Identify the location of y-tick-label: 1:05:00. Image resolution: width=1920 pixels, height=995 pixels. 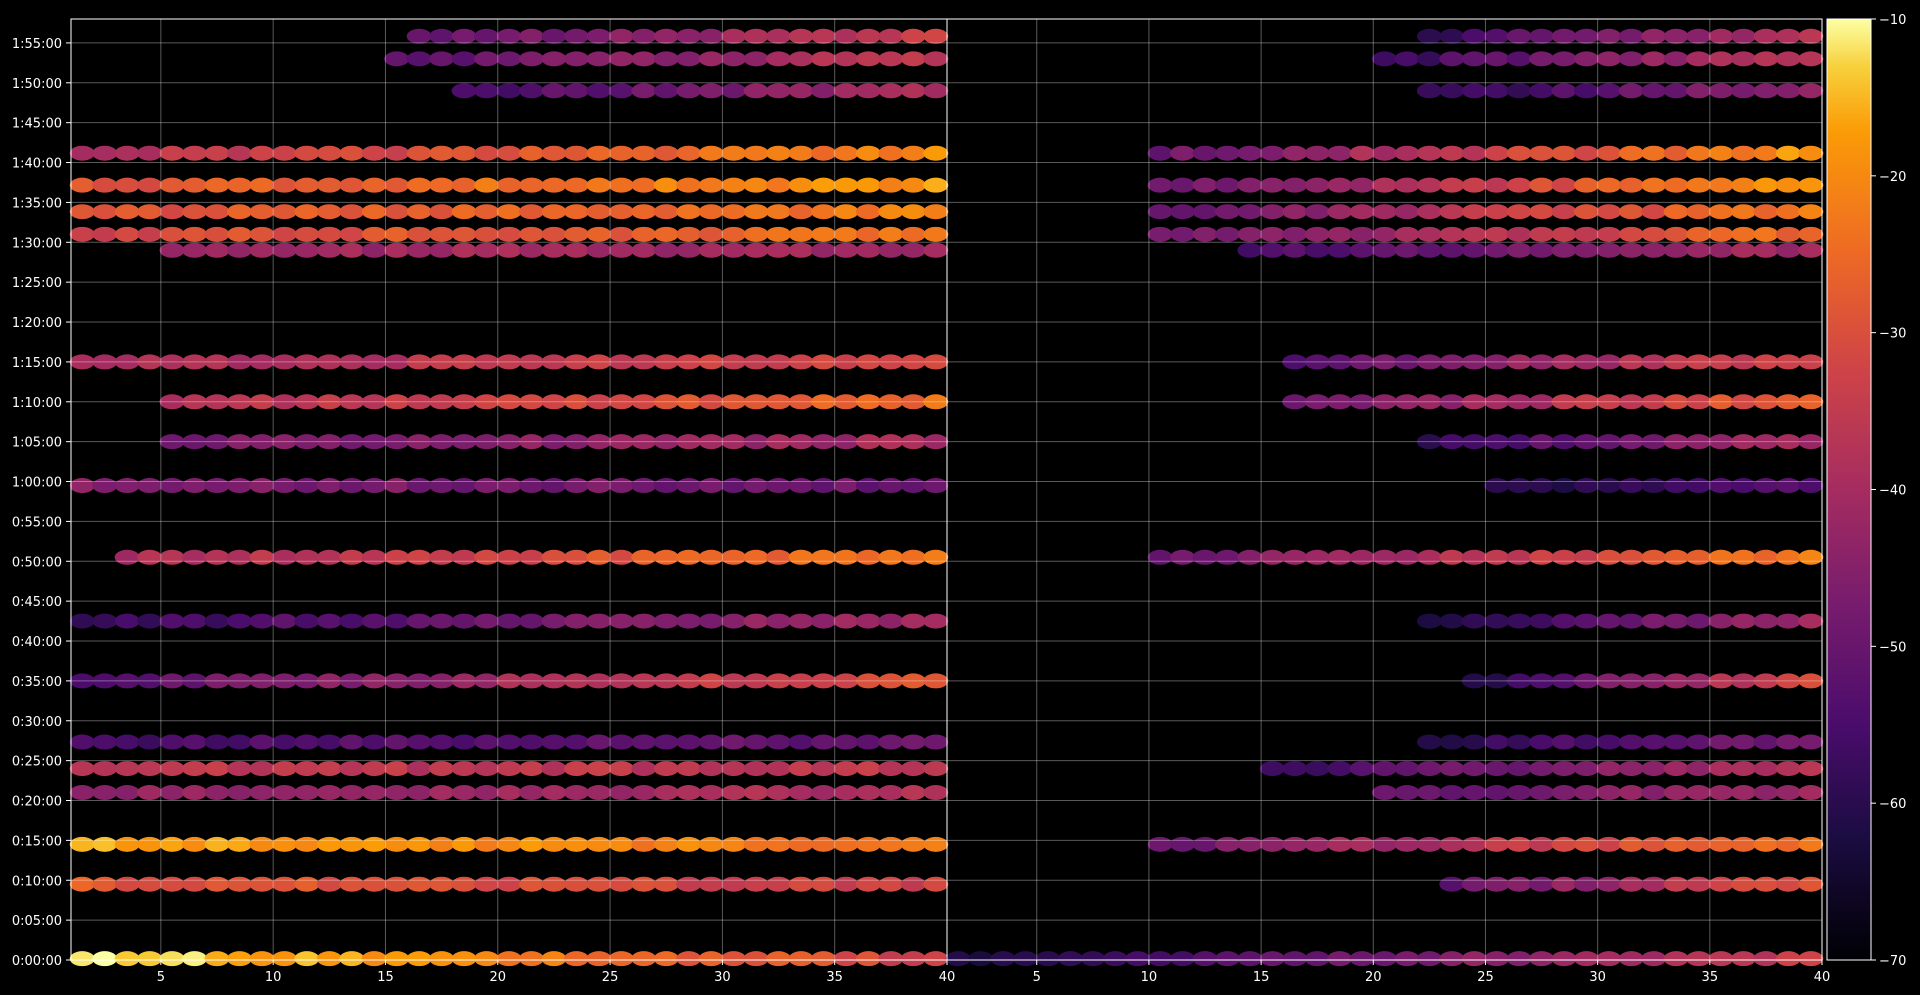
(37, 443).